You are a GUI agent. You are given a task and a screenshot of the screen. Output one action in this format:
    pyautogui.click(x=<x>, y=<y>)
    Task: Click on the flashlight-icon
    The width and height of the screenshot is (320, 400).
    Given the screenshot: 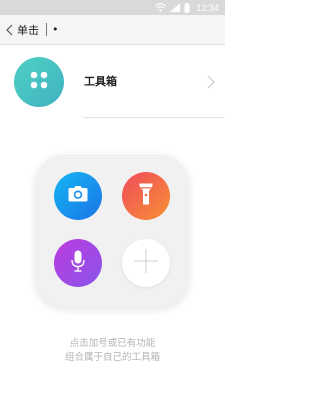 What is the action you would take?
    pyautogui.click(x=146, y=196)
    